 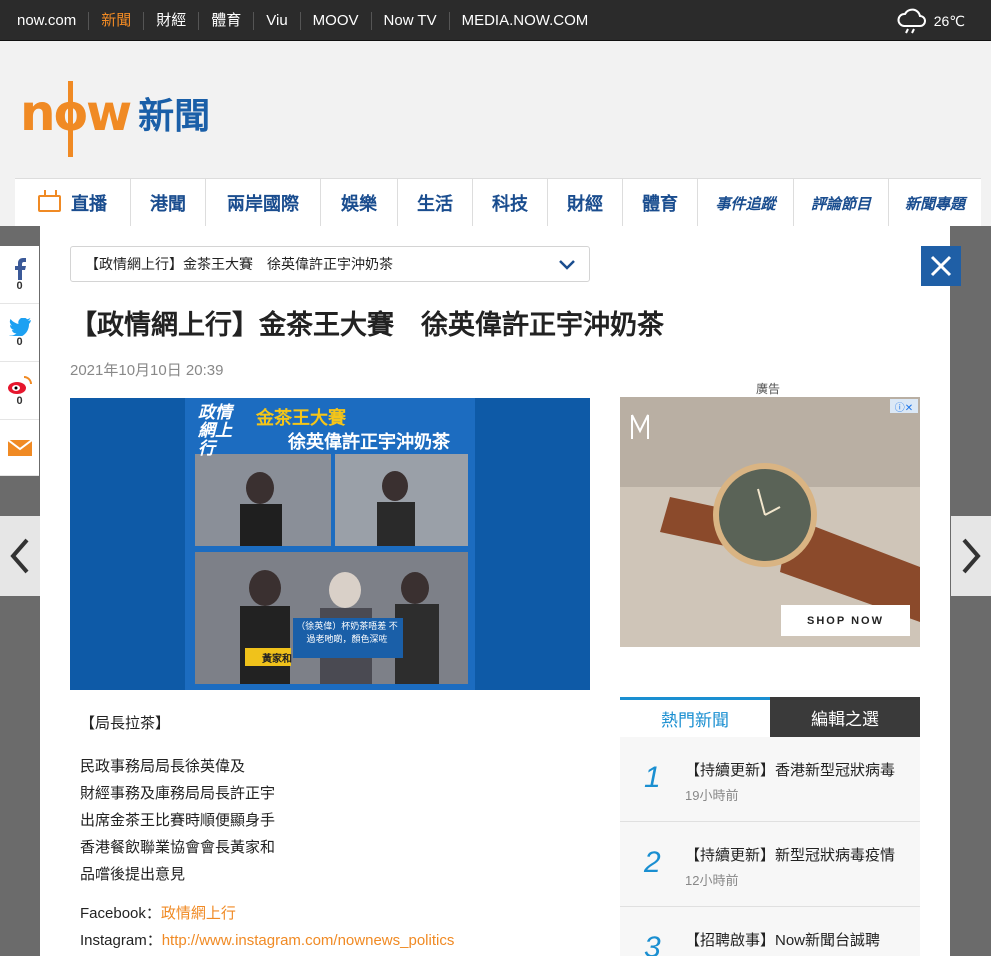 I want to click on next-article-button, so click(x=971, y=556).